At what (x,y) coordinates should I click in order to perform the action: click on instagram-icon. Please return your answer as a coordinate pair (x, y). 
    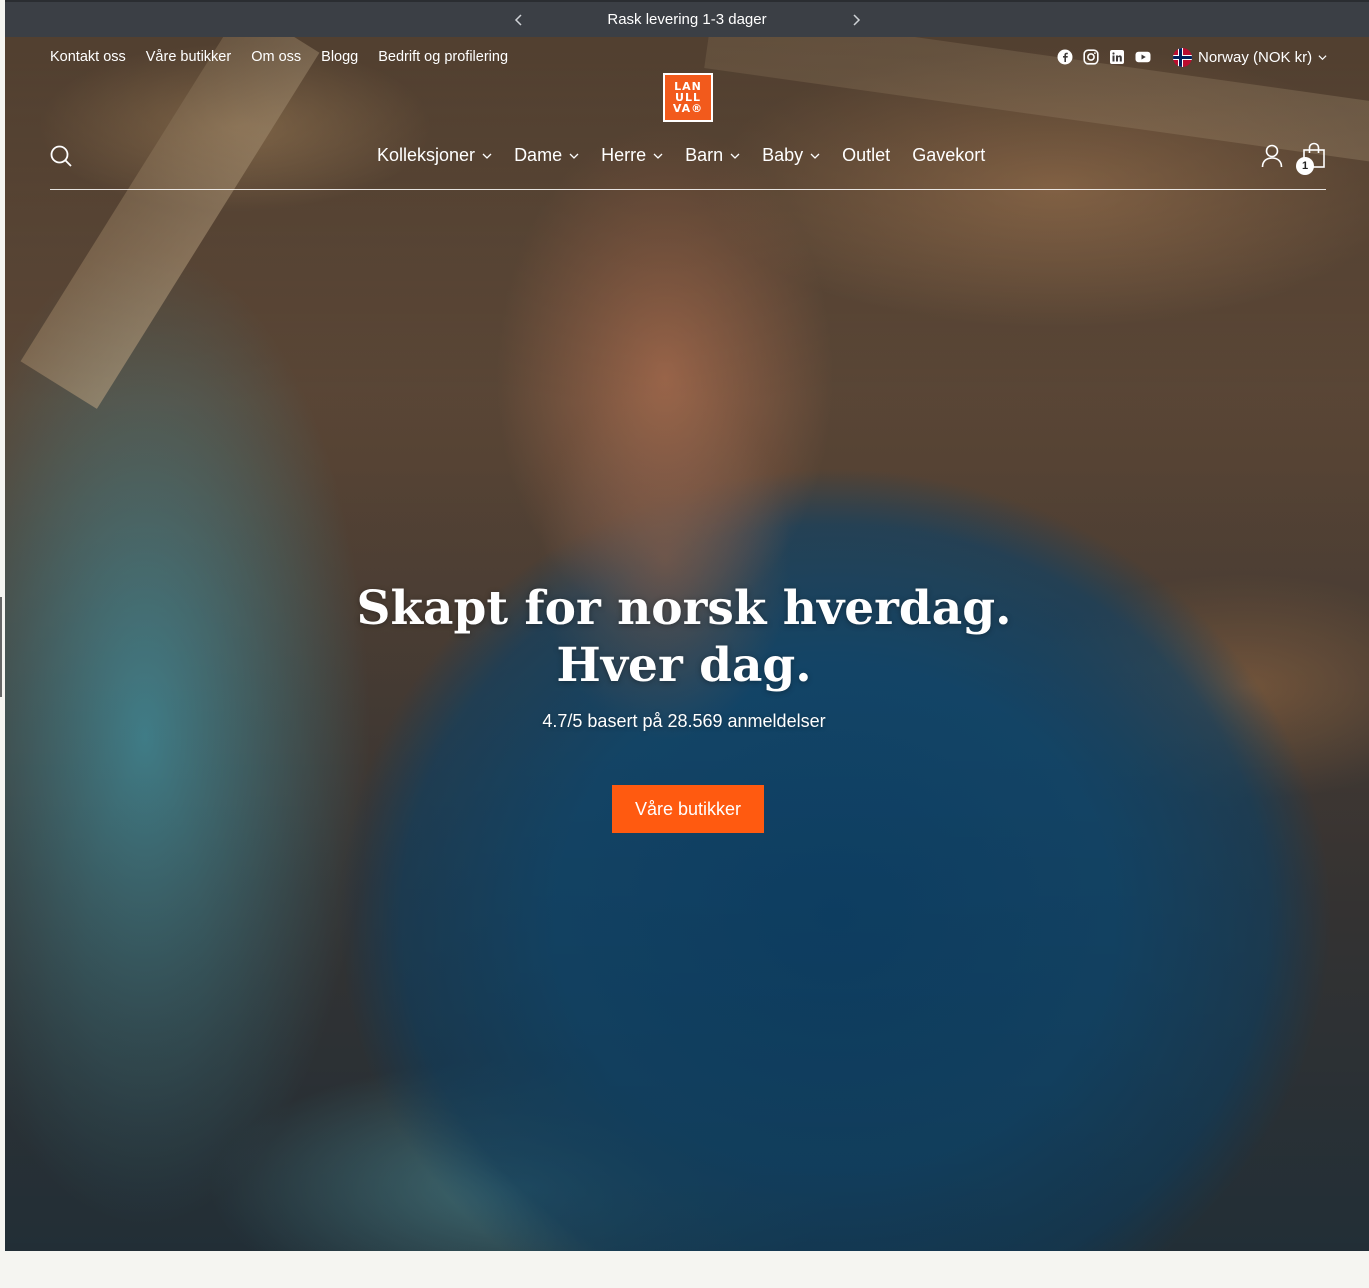
    Looking at the image, I should click on (1091, 57).